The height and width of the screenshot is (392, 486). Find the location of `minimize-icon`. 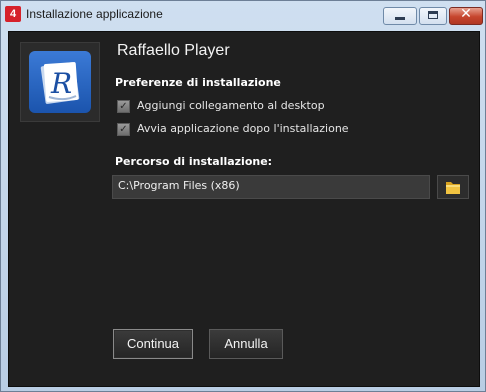

minimize-icon is located at coordinates (400, 18).